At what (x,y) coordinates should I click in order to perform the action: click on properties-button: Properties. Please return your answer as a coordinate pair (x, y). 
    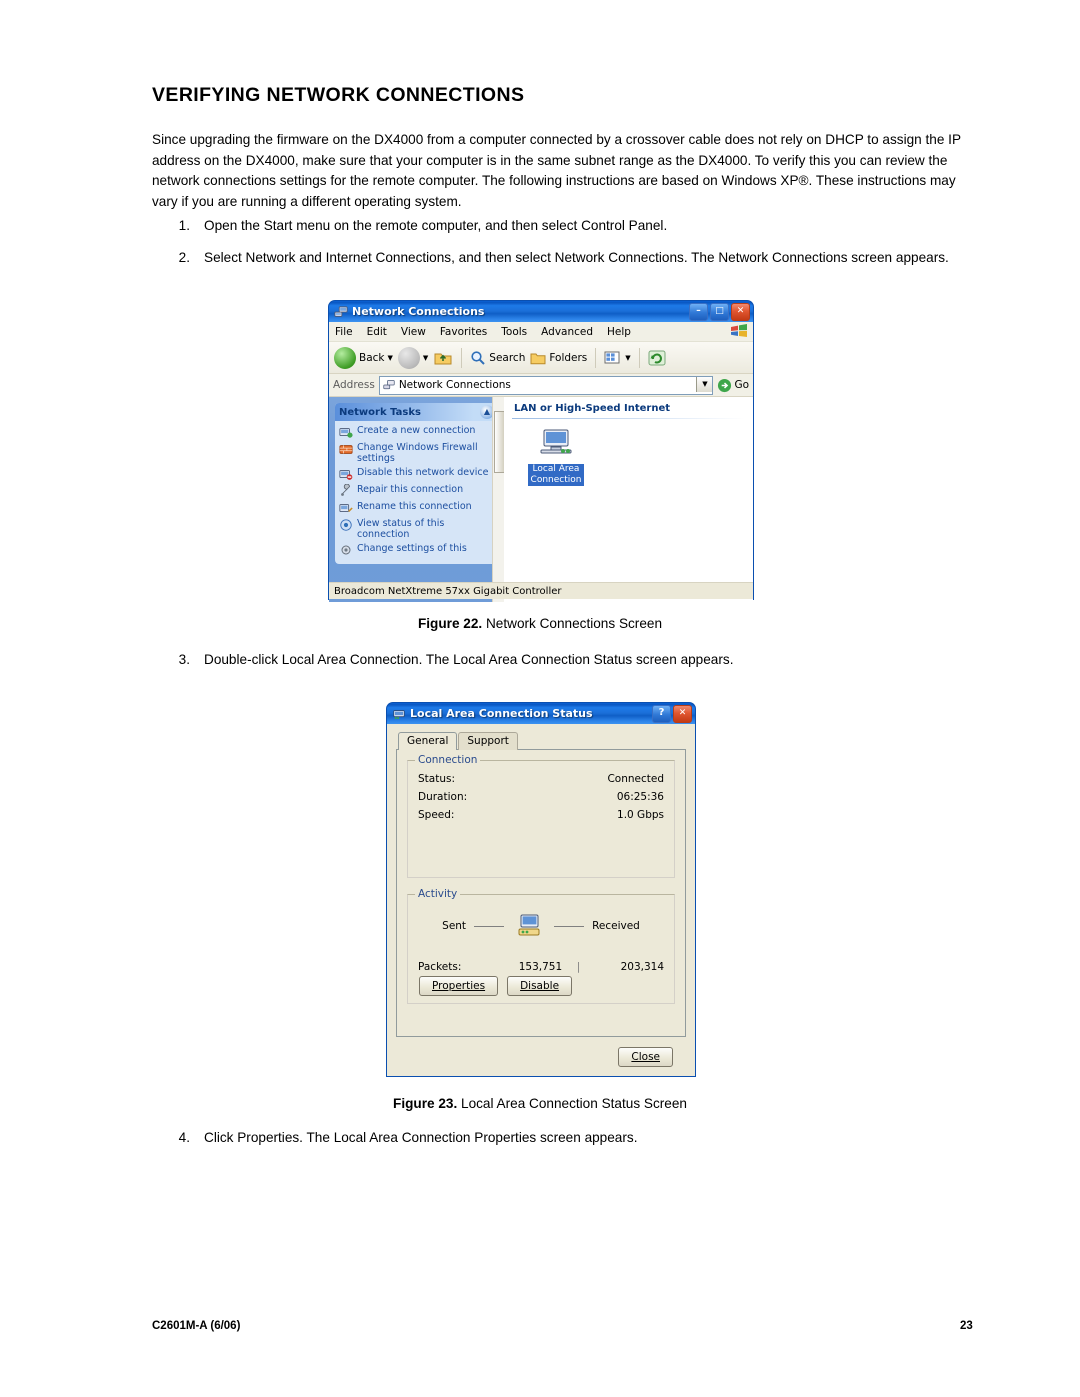
    Looking at the image, I should click on (459, 986).